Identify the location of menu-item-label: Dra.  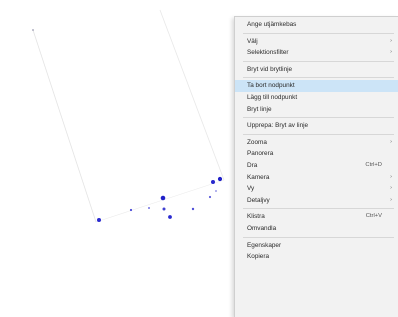
(252, 165).